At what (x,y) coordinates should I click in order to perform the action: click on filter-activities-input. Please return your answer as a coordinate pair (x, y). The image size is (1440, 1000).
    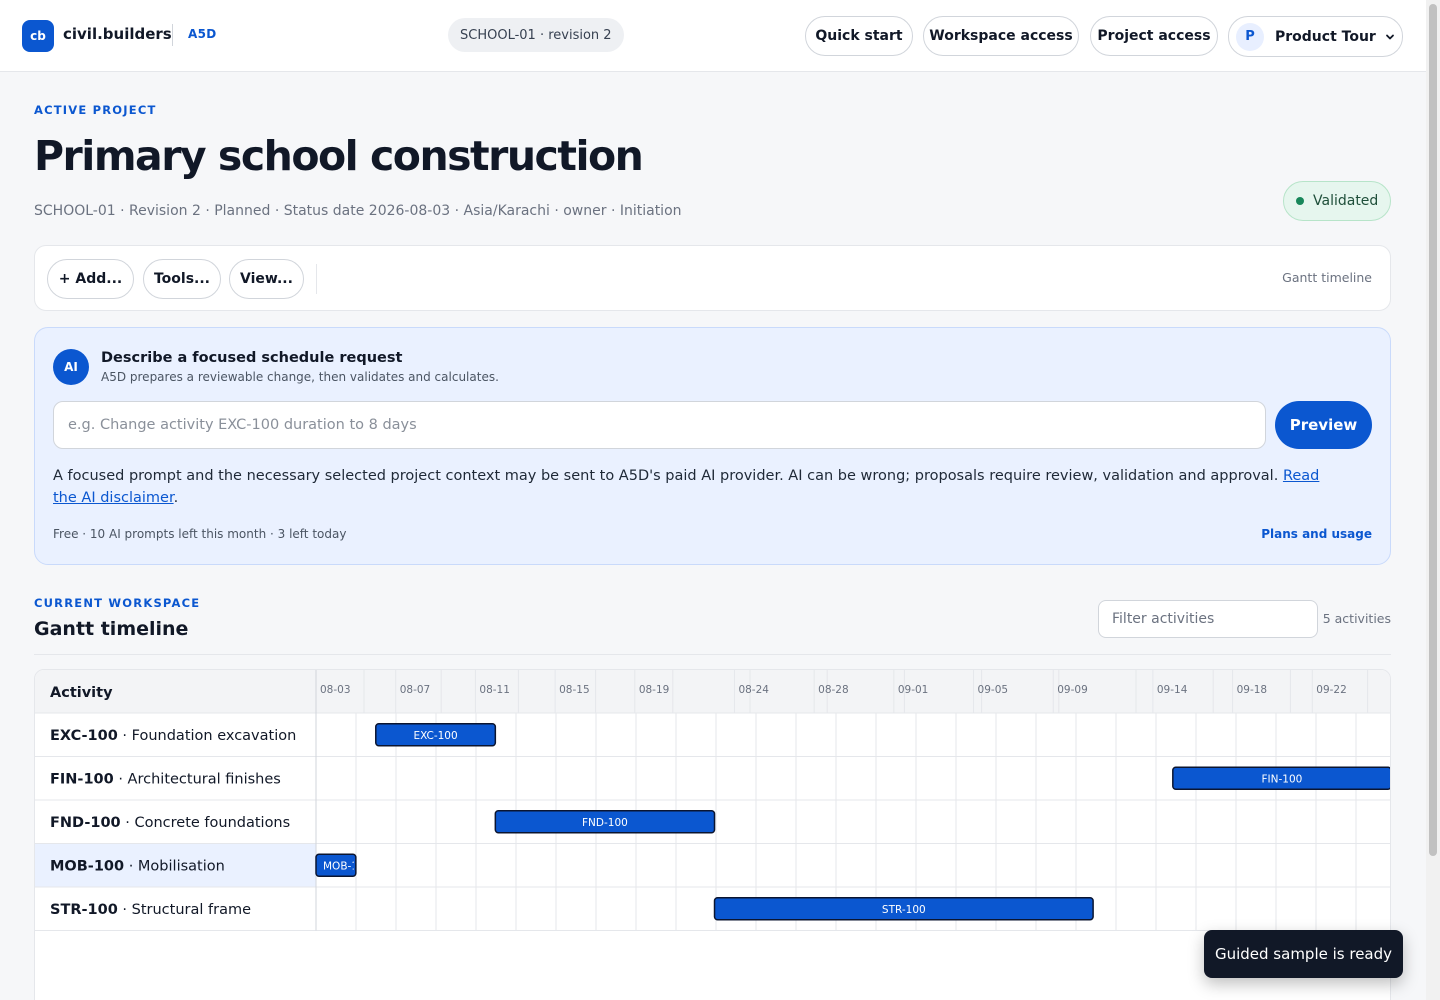
    Looking at the image, I should click on (1208, 619).